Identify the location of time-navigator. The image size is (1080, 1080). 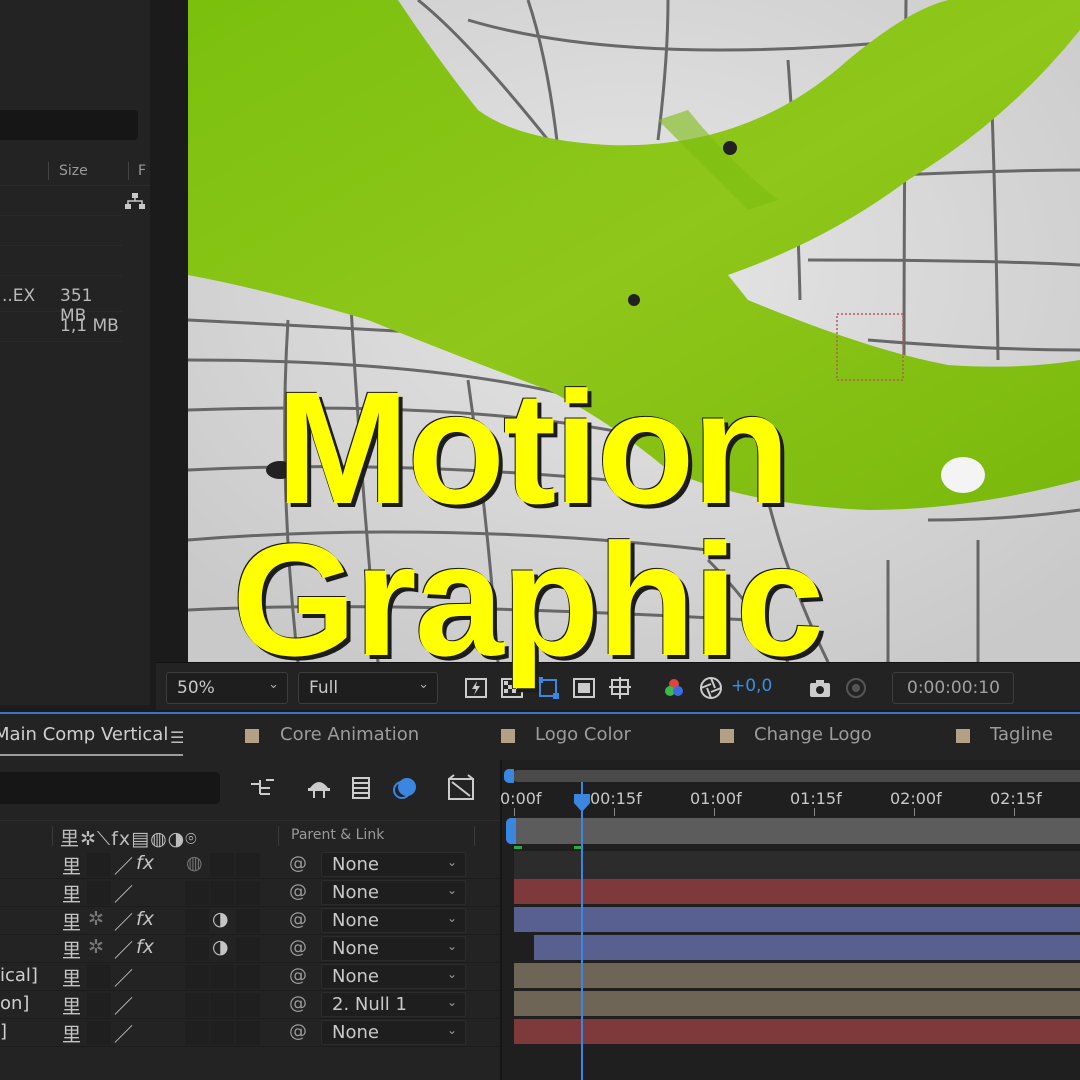
(796, 776).